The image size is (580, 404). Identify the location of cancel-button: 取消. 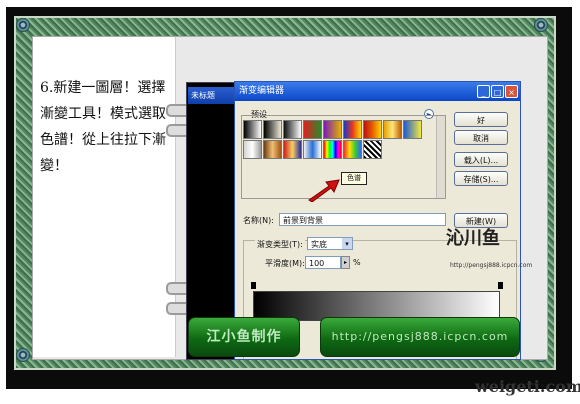
(481, 137).